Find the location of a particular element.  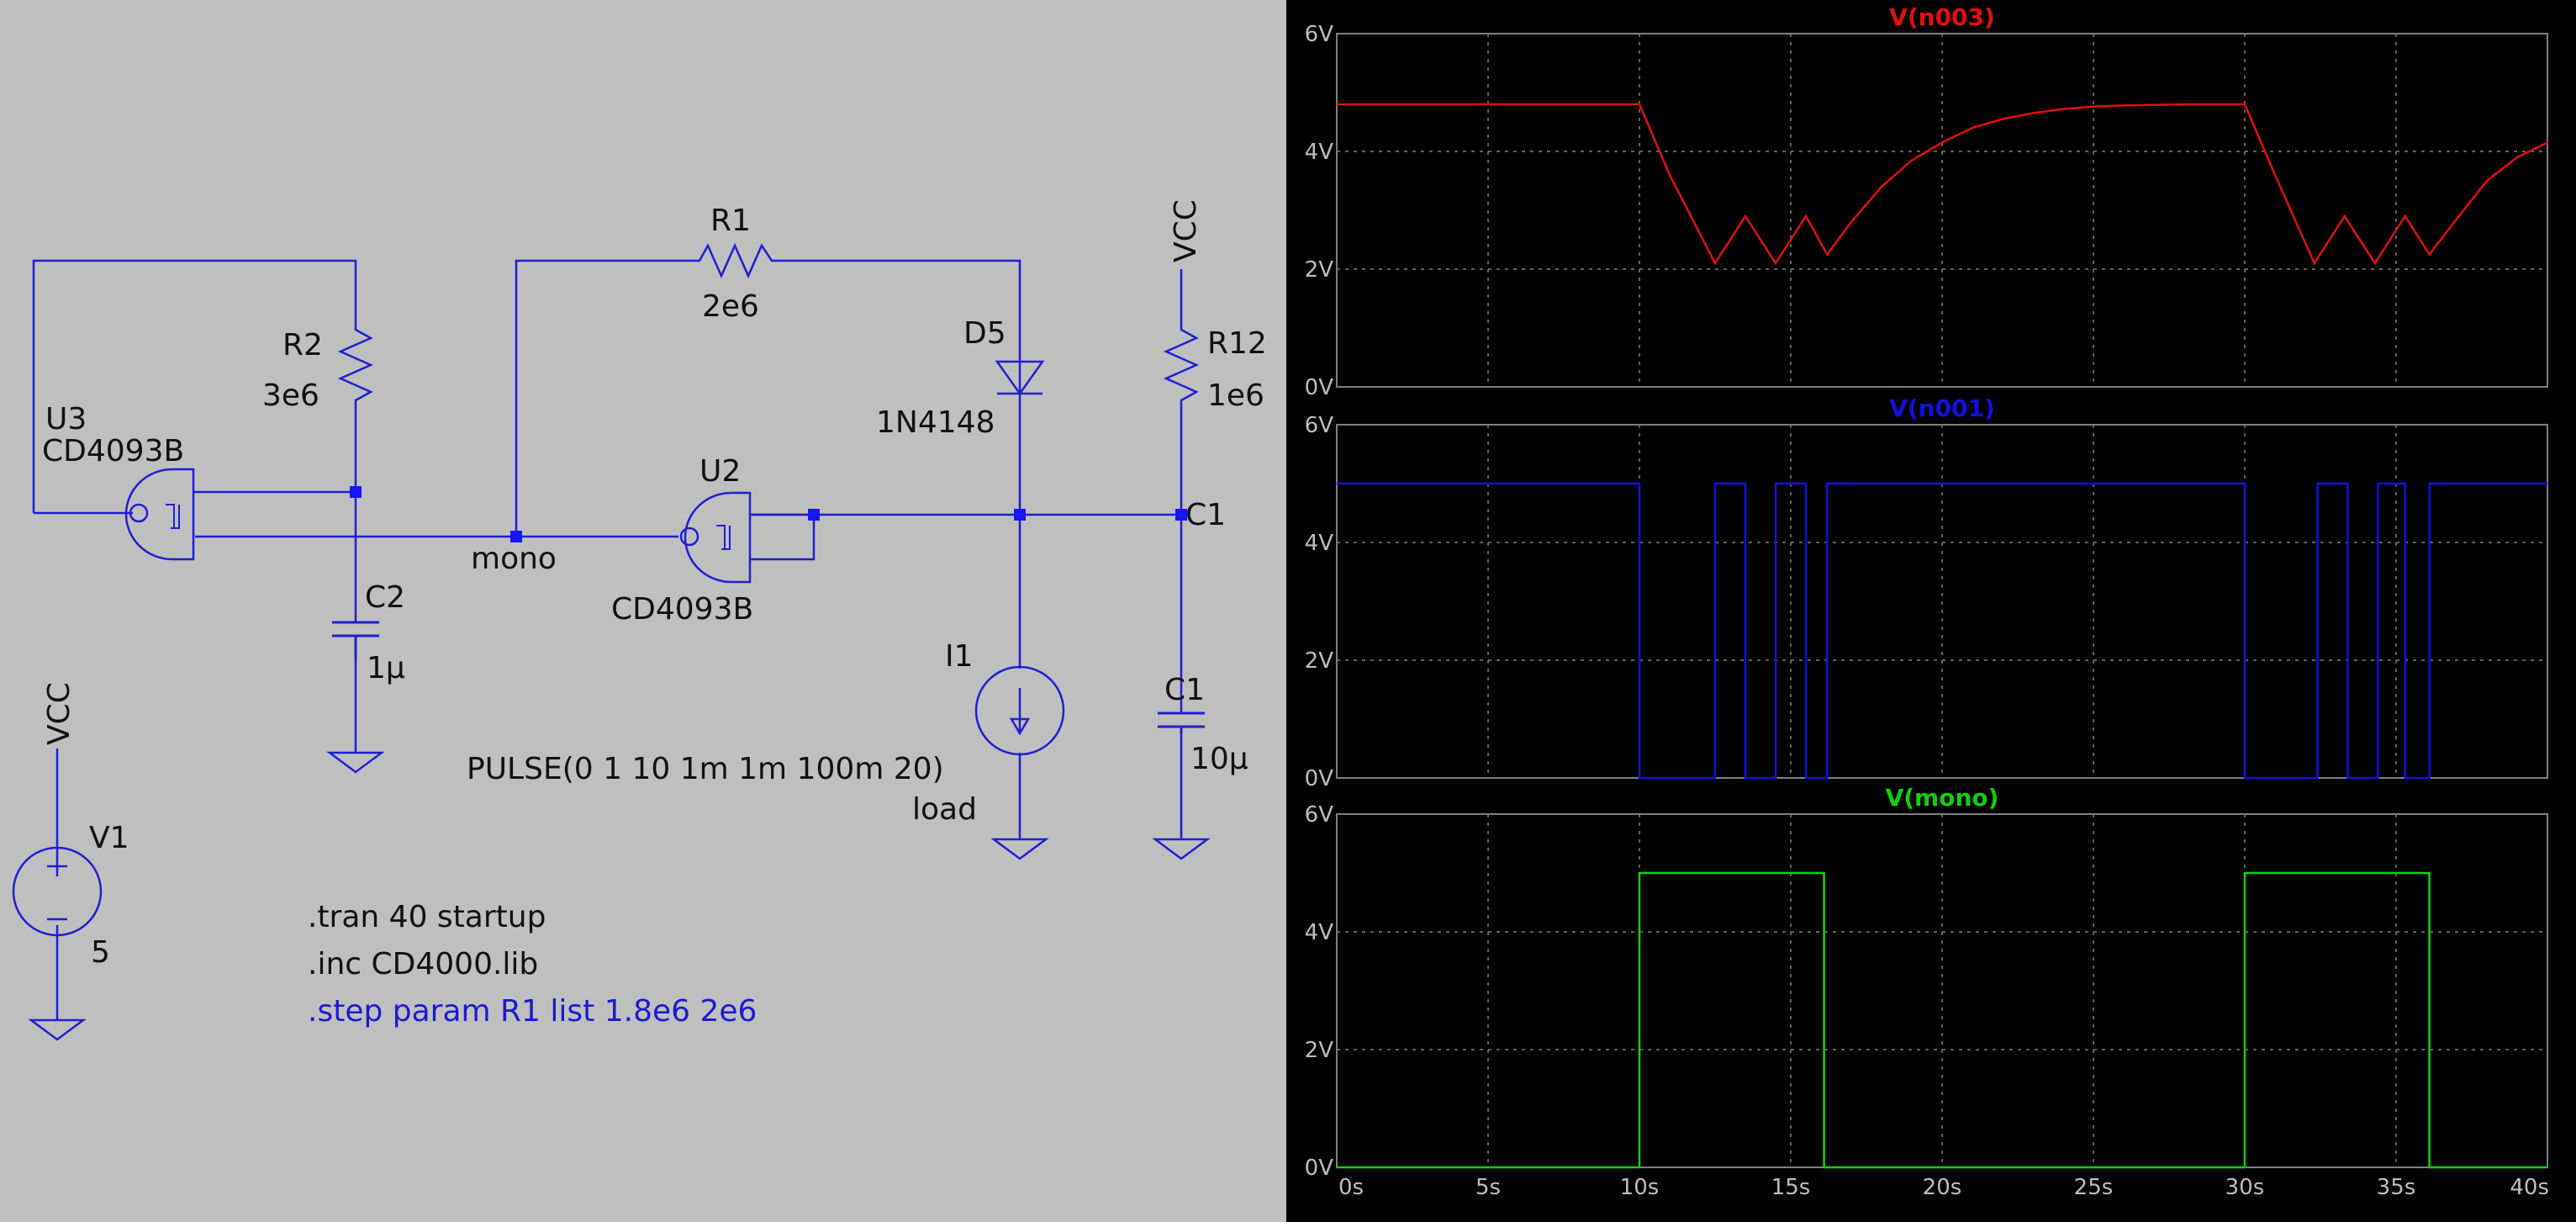

mono-net-label: mono is located at coordinates (514, 559).